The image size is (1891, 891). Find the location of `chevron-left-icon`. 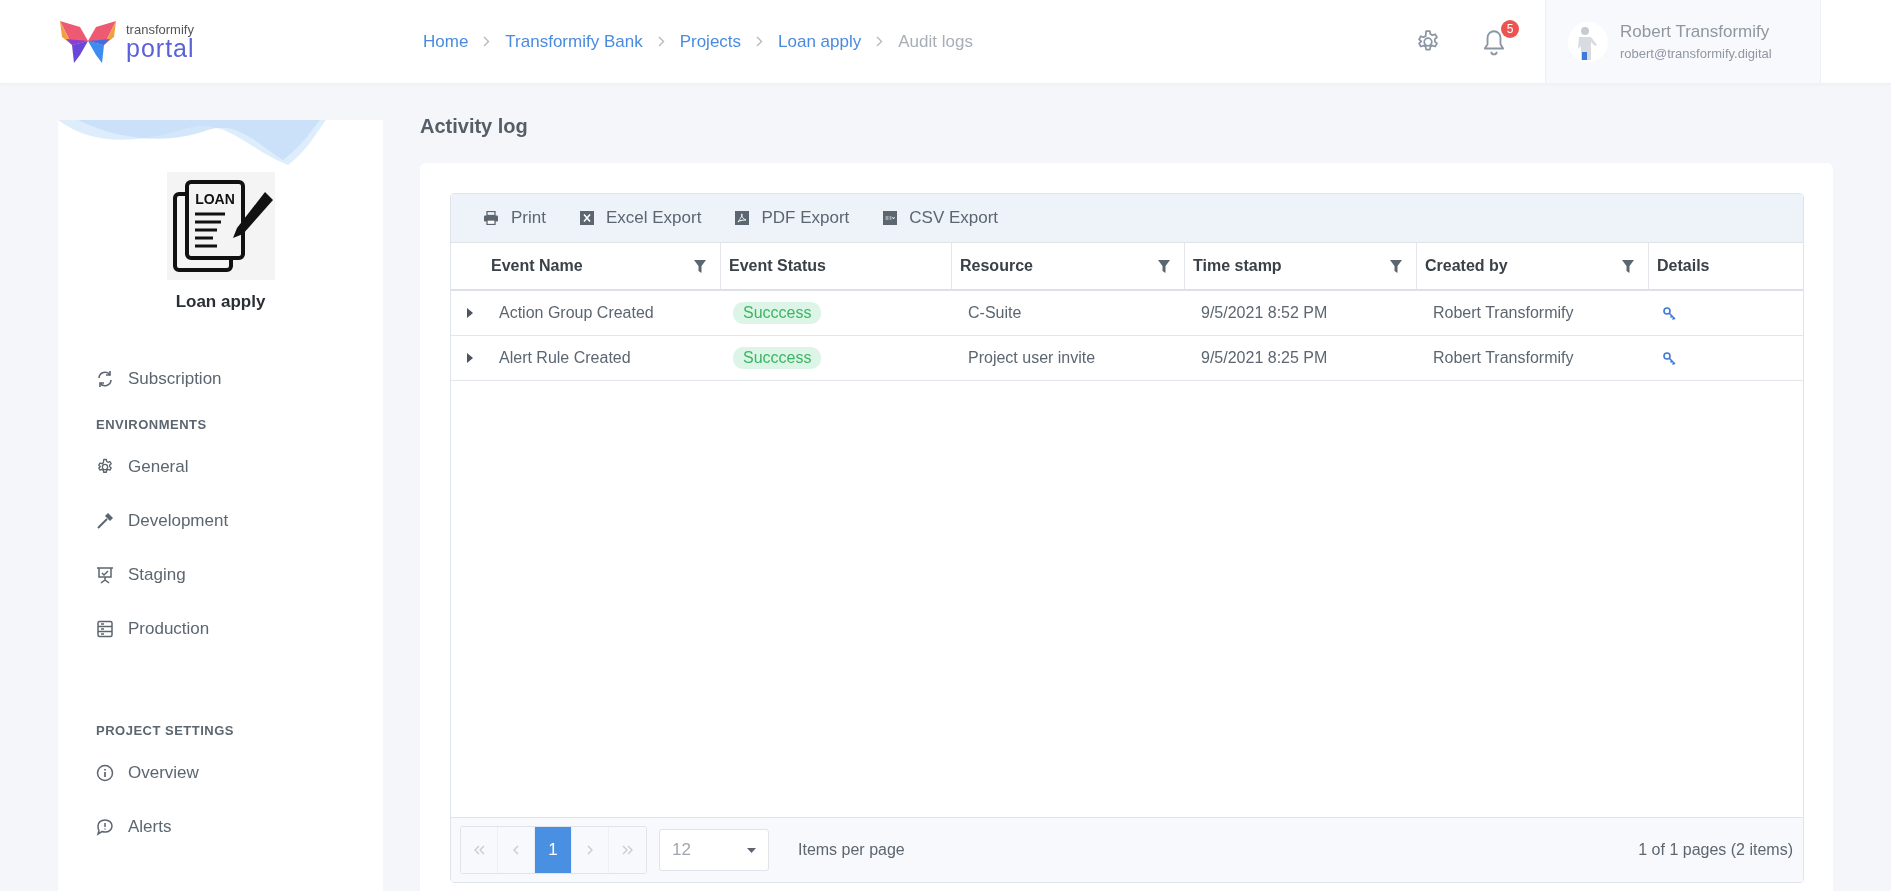

chevron-left-icon is located at coordinates (516, 850).